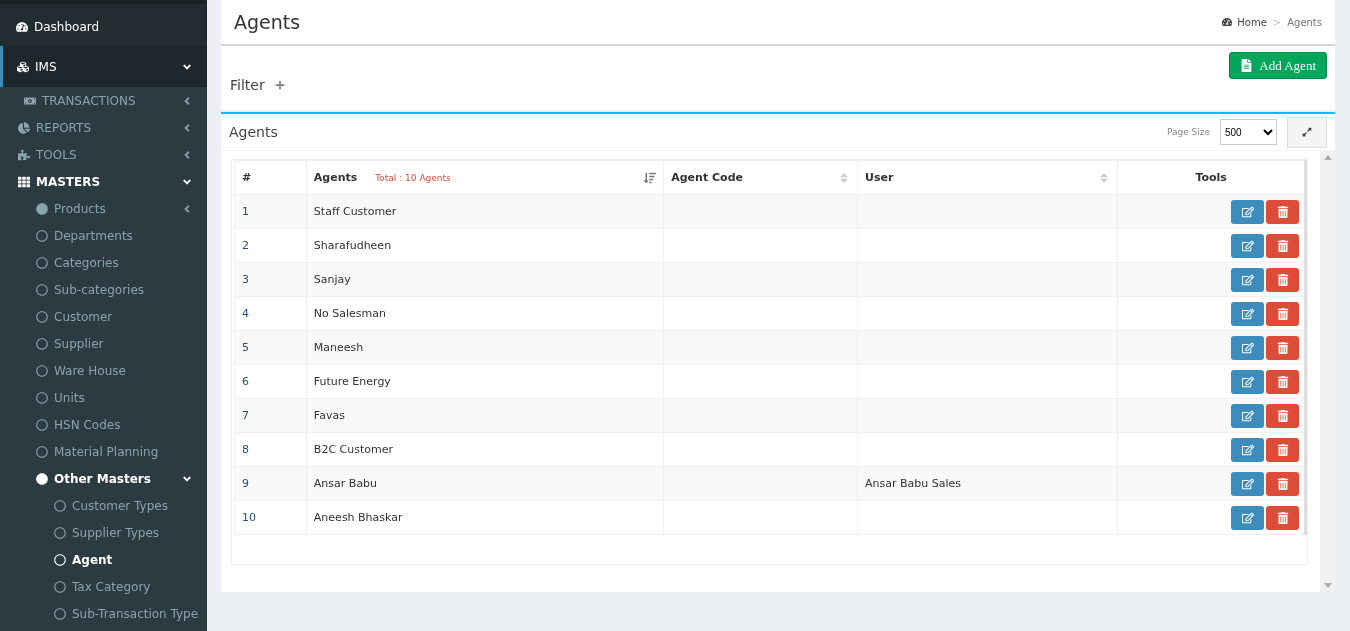 The image size is (1350, 631). Describe the element at coordinates (987, 483) in the screenshot. I see `user-name: Ansar Babu Sales` at that location.